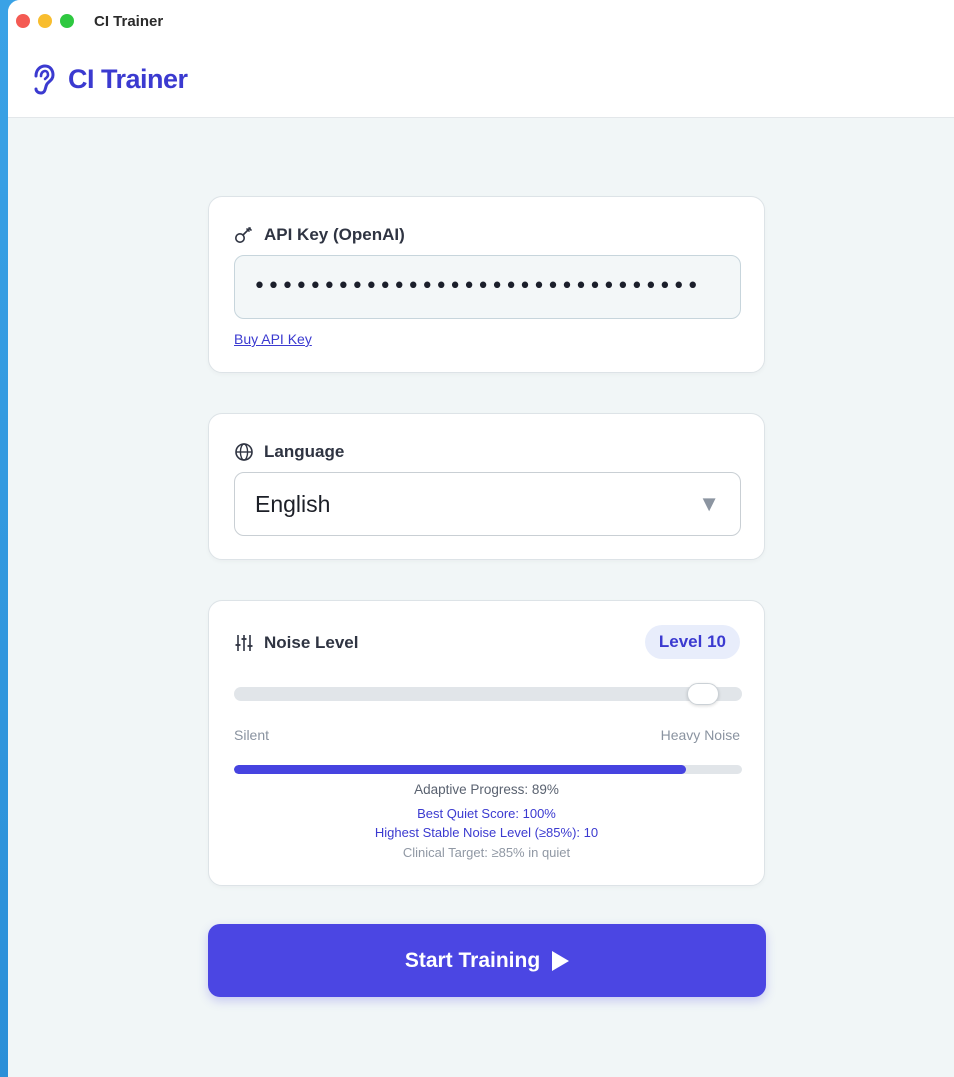 The height and width of the screenshot is (1077, 954). I want to click on minimize-window-button, so click(45, 21).